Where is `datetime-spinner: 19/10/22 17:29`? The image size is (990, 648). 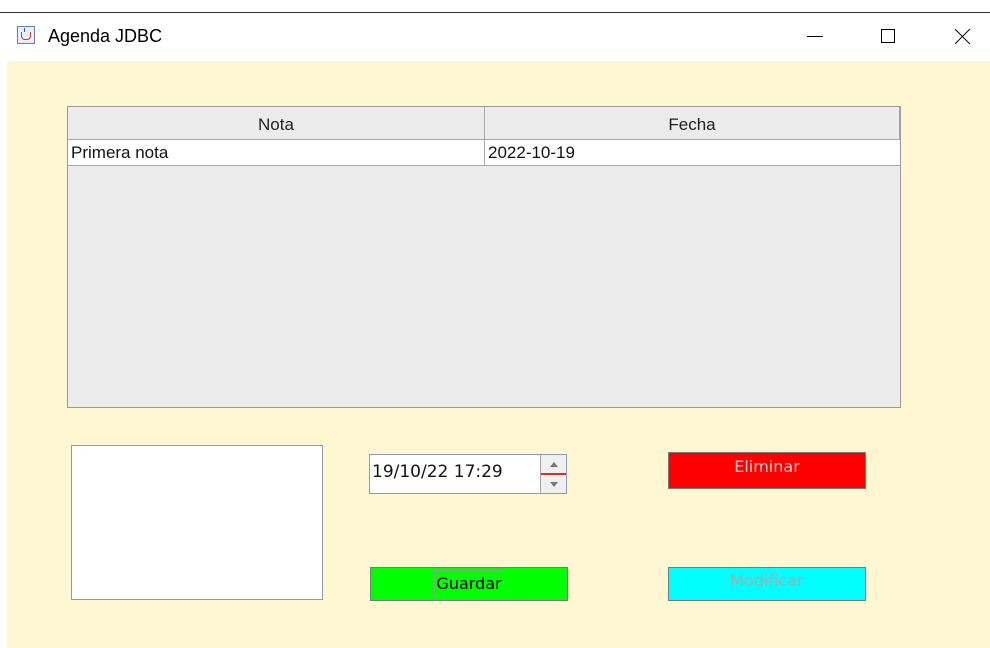
datetime-spinner: 19/10/22 17:29 is located at coordinates (468, 474).